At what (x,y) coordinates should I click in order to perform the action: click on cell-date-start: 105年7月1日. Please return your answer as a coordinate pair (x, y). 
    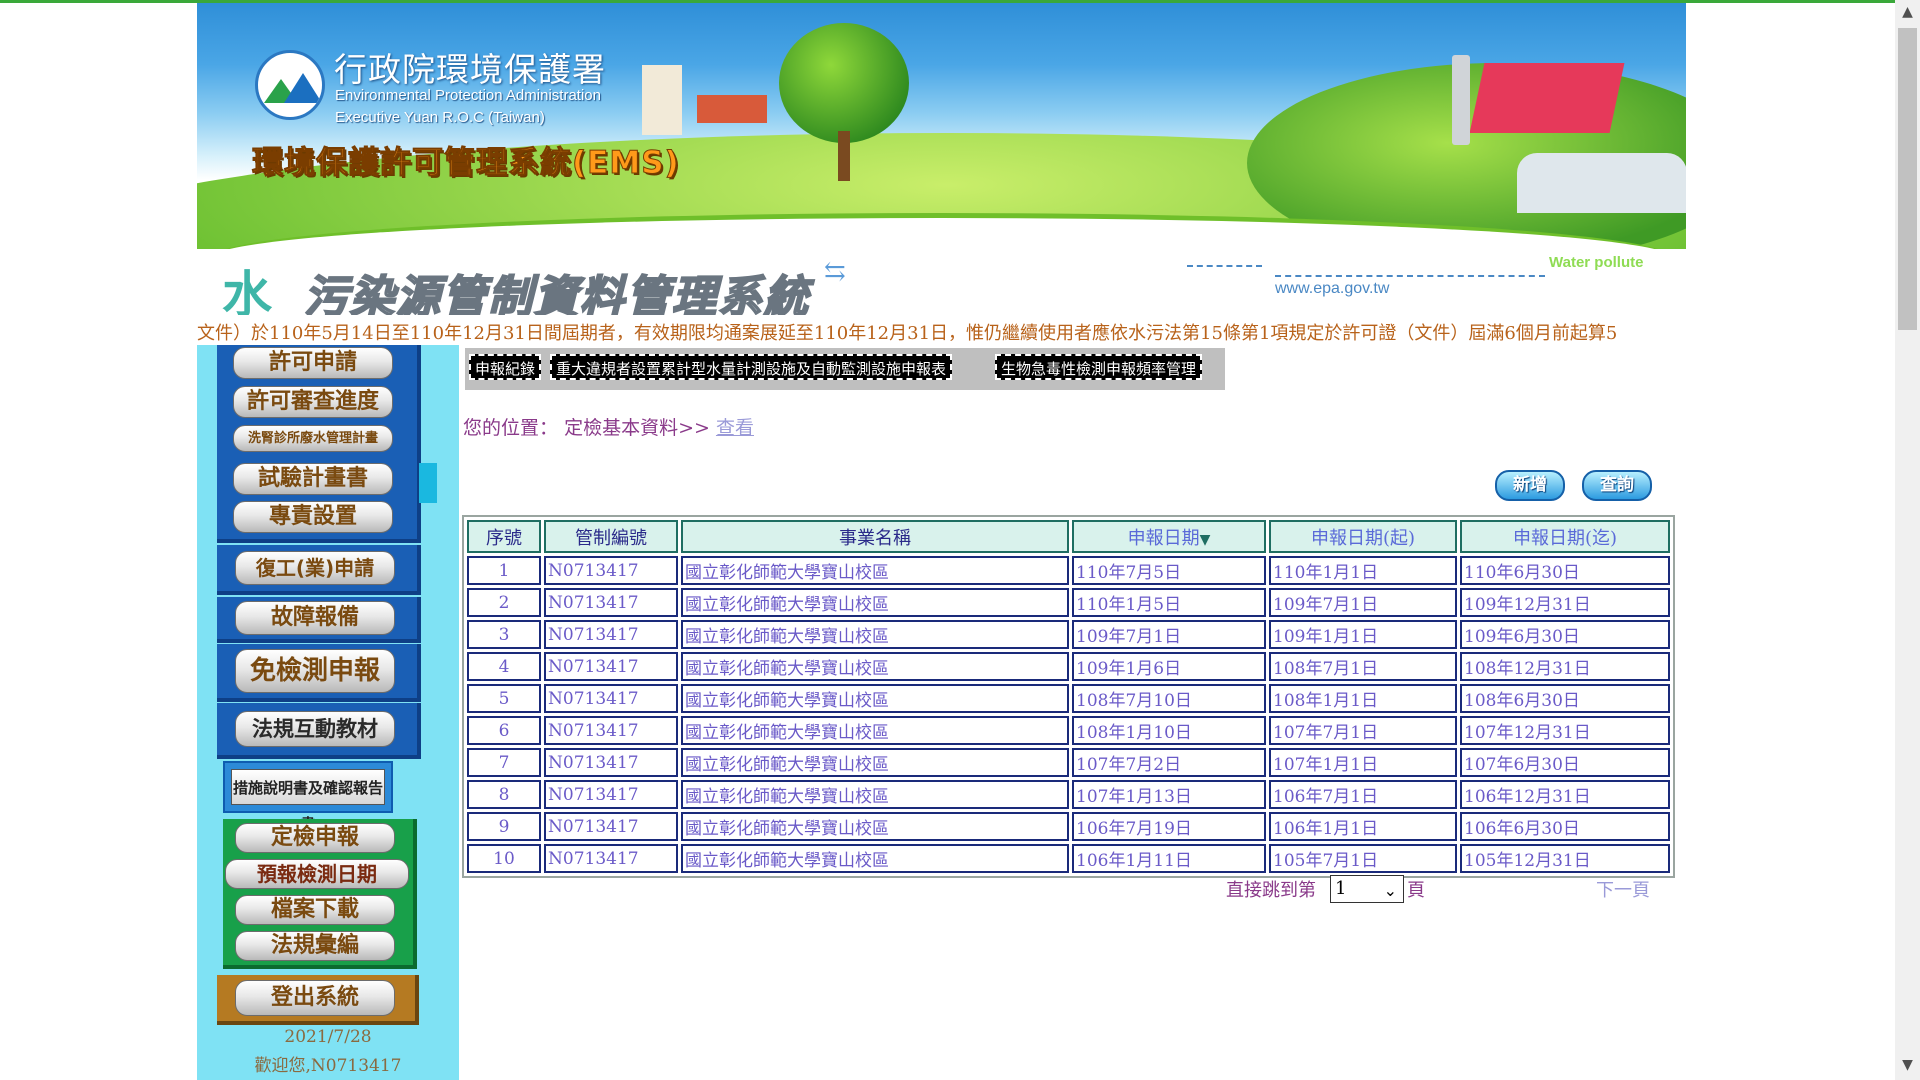
    Looking at the image, I should click on (1363, 858).